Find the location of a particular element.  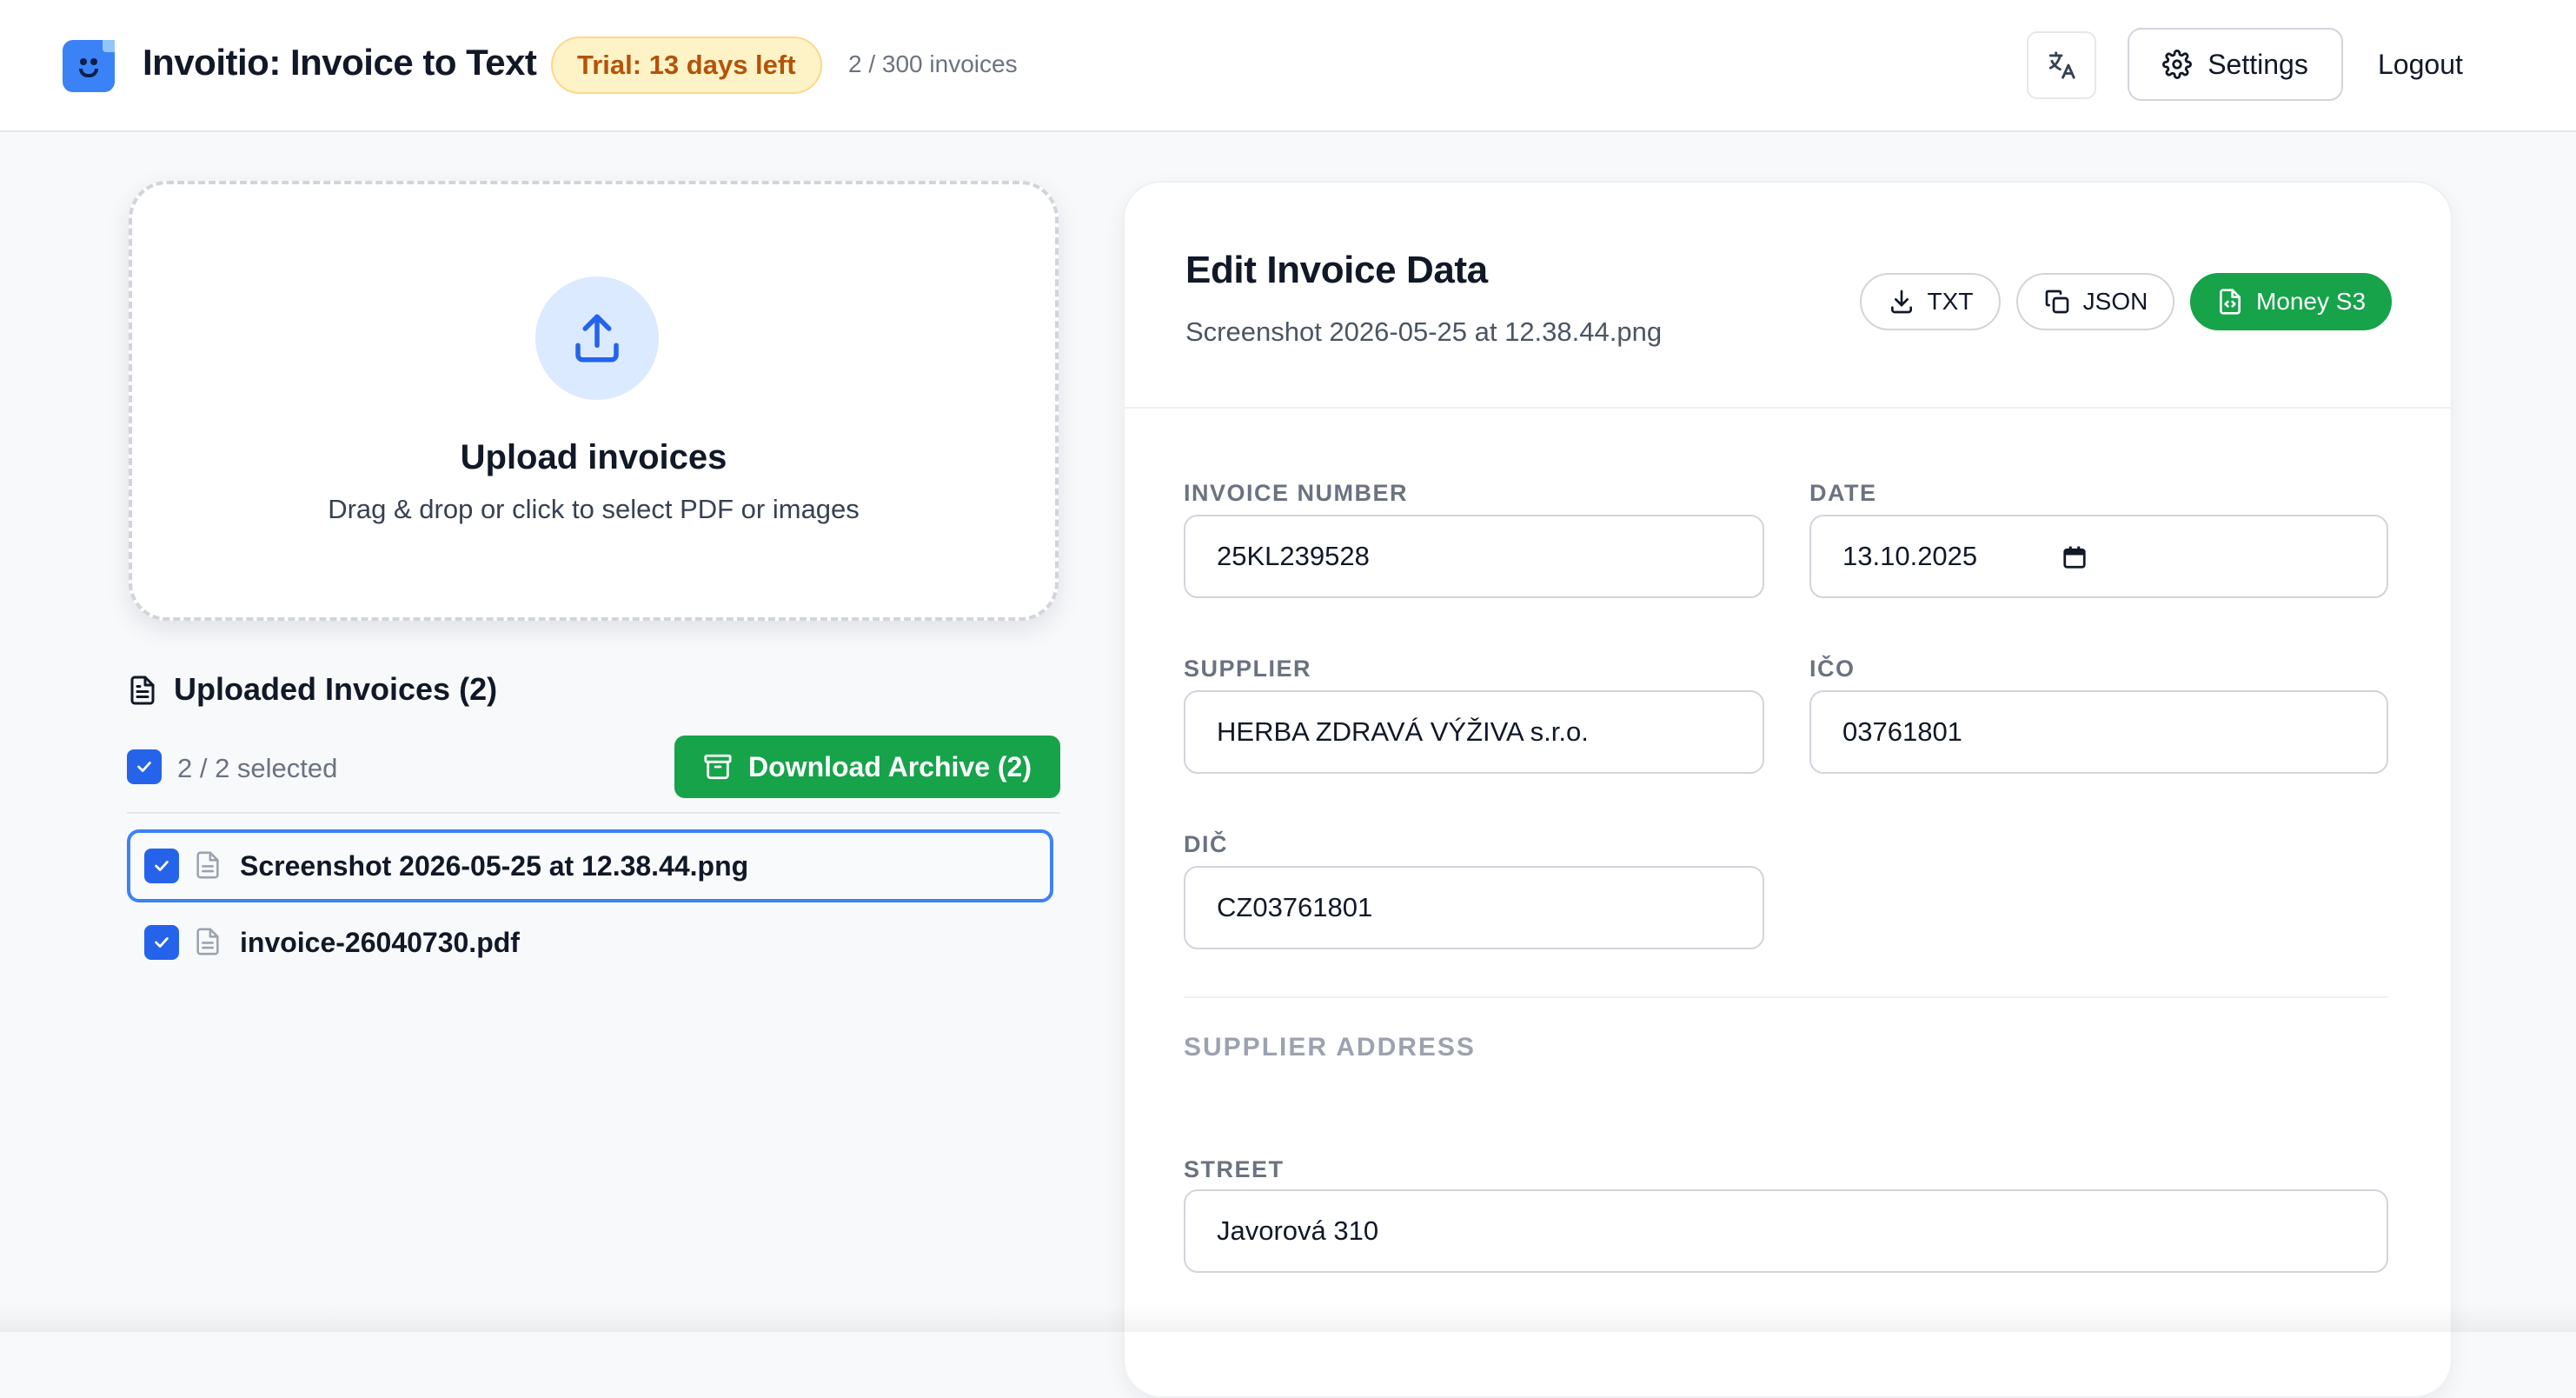

language-button is located at coordinates (2061, 65).